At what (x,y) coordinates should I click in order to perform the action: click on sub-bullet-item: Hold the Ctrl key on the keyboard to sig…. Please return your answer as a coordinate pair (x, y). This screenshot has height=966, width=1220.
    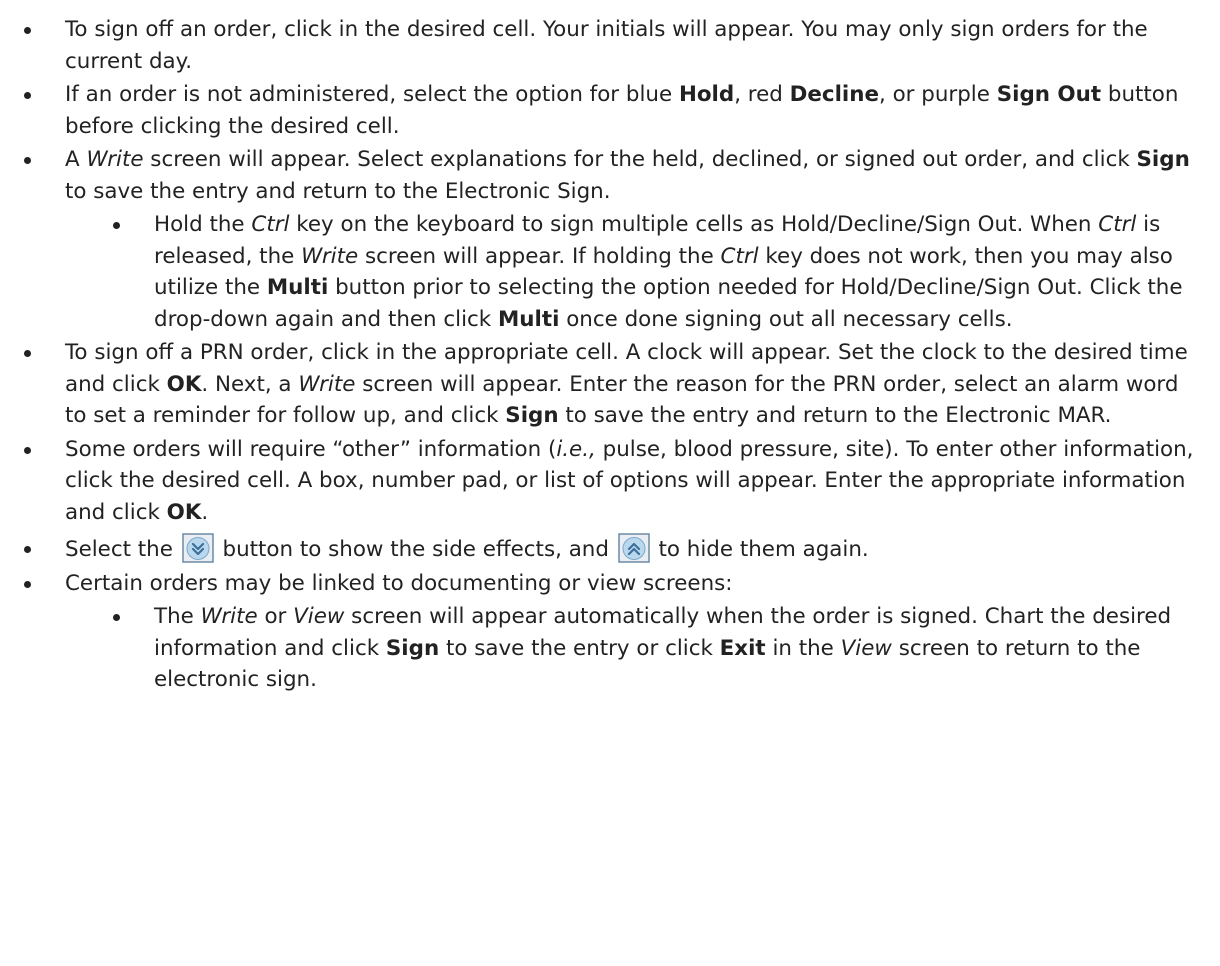
    Looking at the image, I should click on (613, 272).